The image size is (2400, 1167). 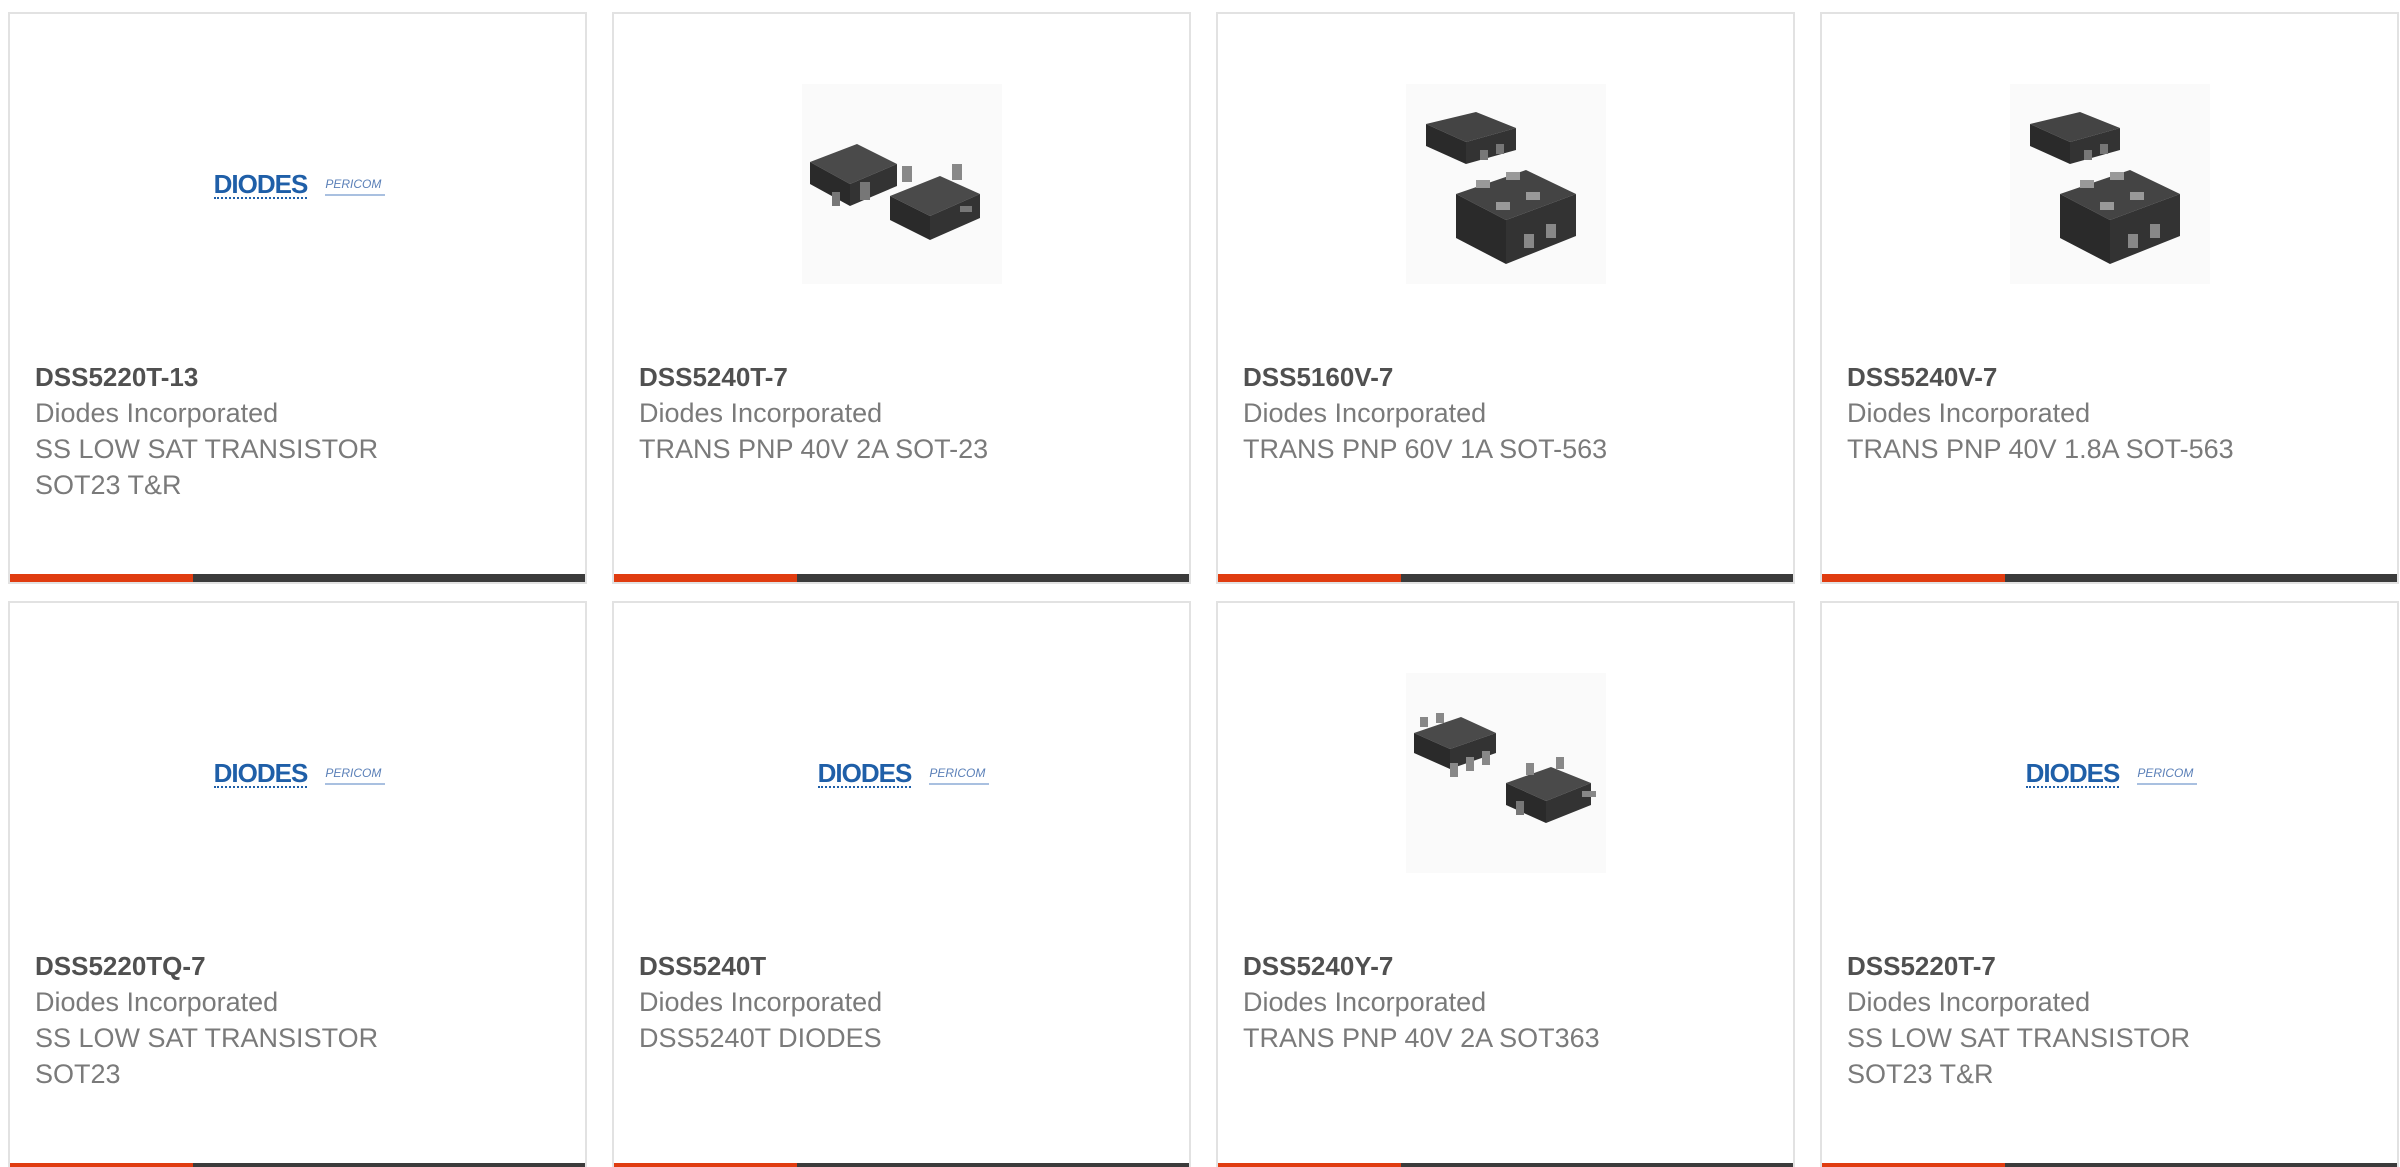 I want to click on part-number: DSS5160V-7, so click(x=1508, y=377).